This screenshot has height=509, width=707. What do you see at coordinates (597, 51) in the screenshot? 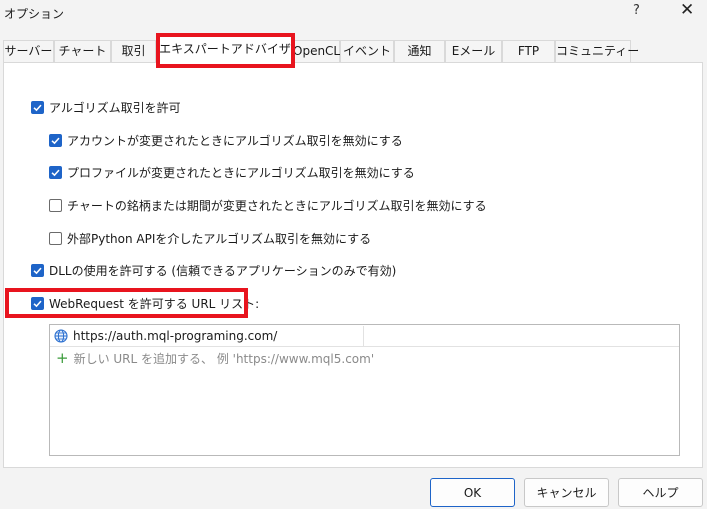
I see `tab-community: コミュニティー` at bounding box center [597, 51].